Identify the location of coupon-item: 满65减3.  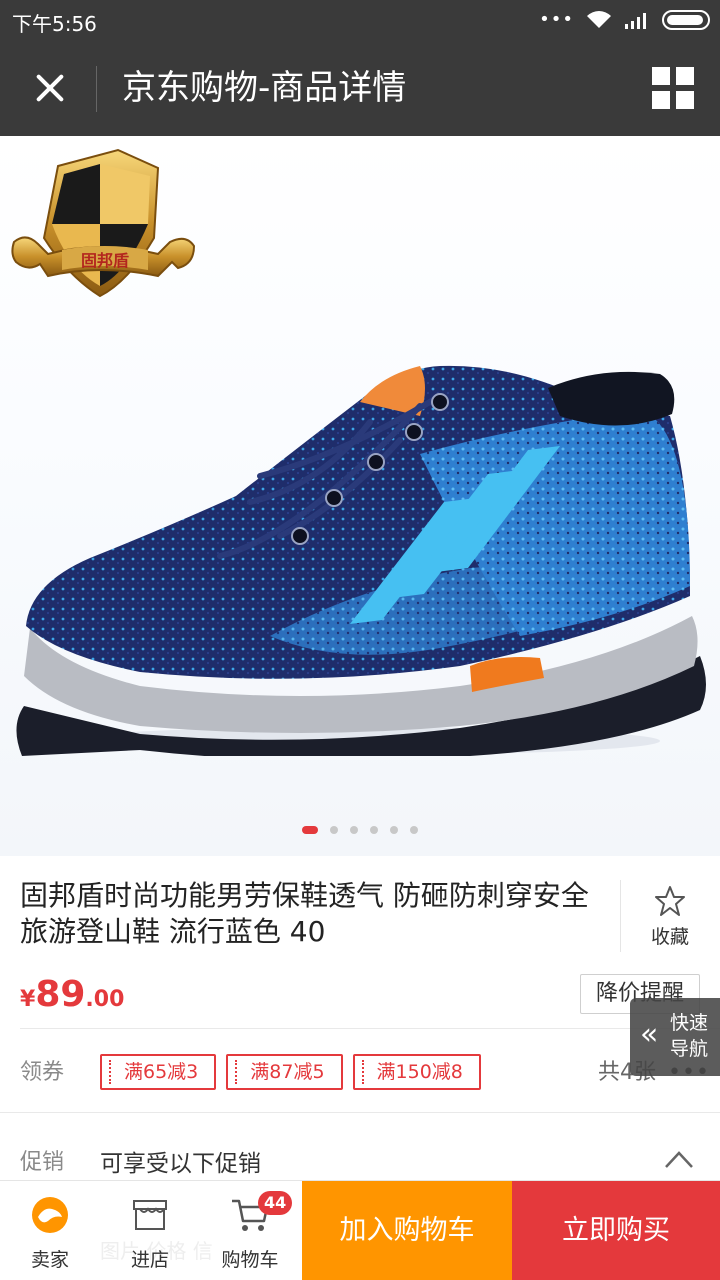
(158, 1072).